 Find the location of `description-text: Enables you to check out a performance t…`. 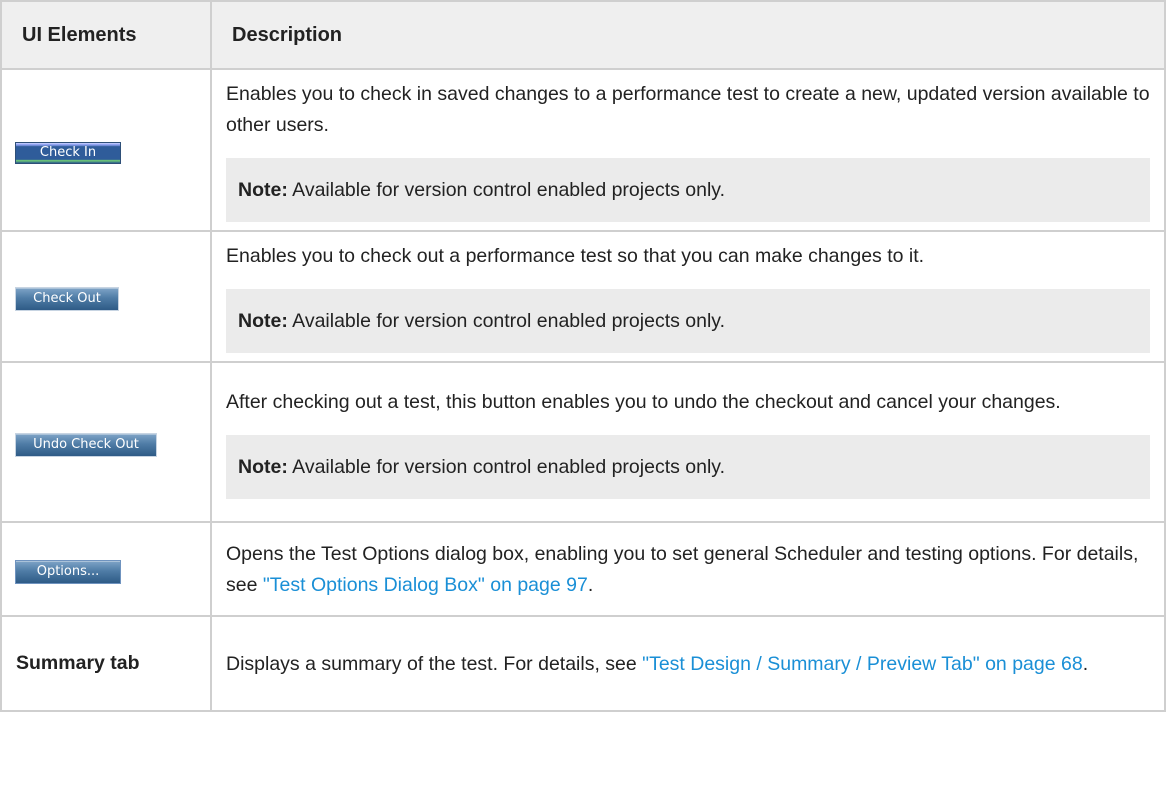

description-text: Enables you to check out a performance t… is located at coordinates (575, 256).